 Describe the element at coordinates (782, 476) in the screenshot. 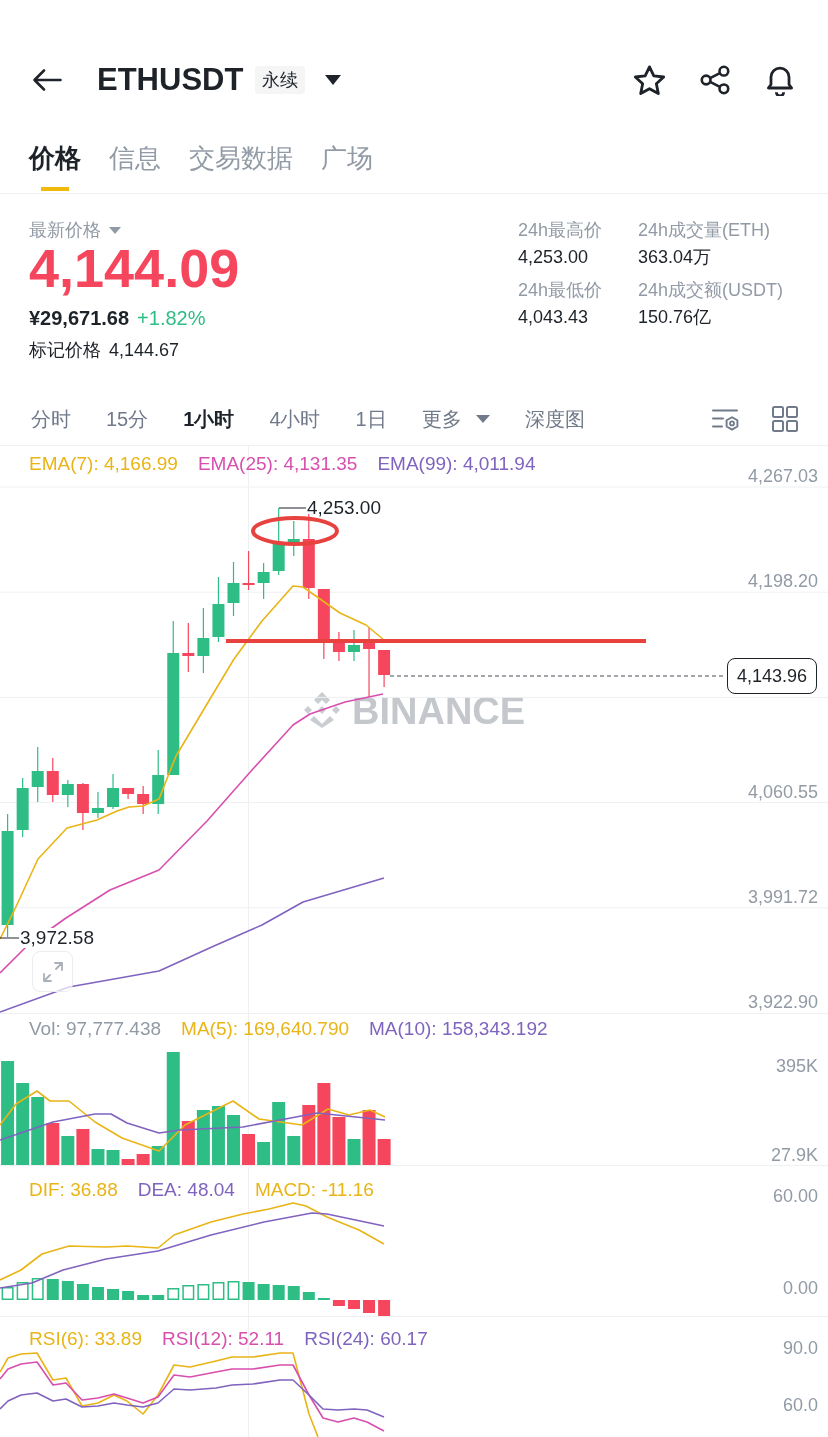

I see `axis-label: 4,267.03` at that location.